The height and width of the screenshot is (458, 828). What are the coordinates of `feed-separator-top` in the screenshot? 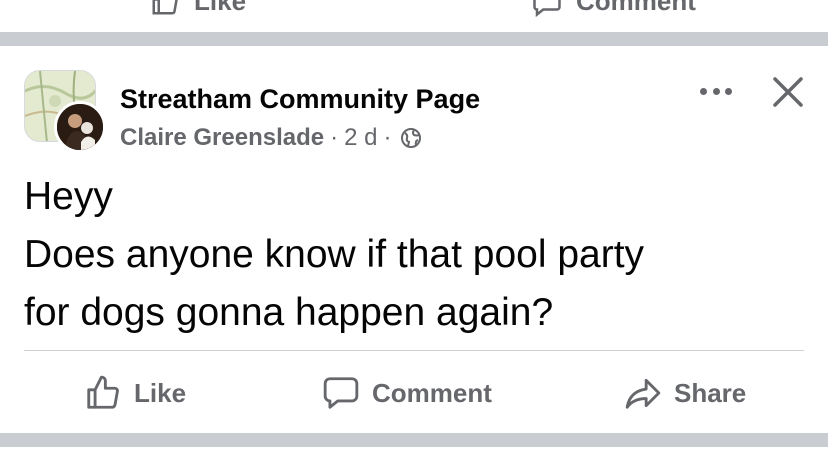 It's located at (414, 39).